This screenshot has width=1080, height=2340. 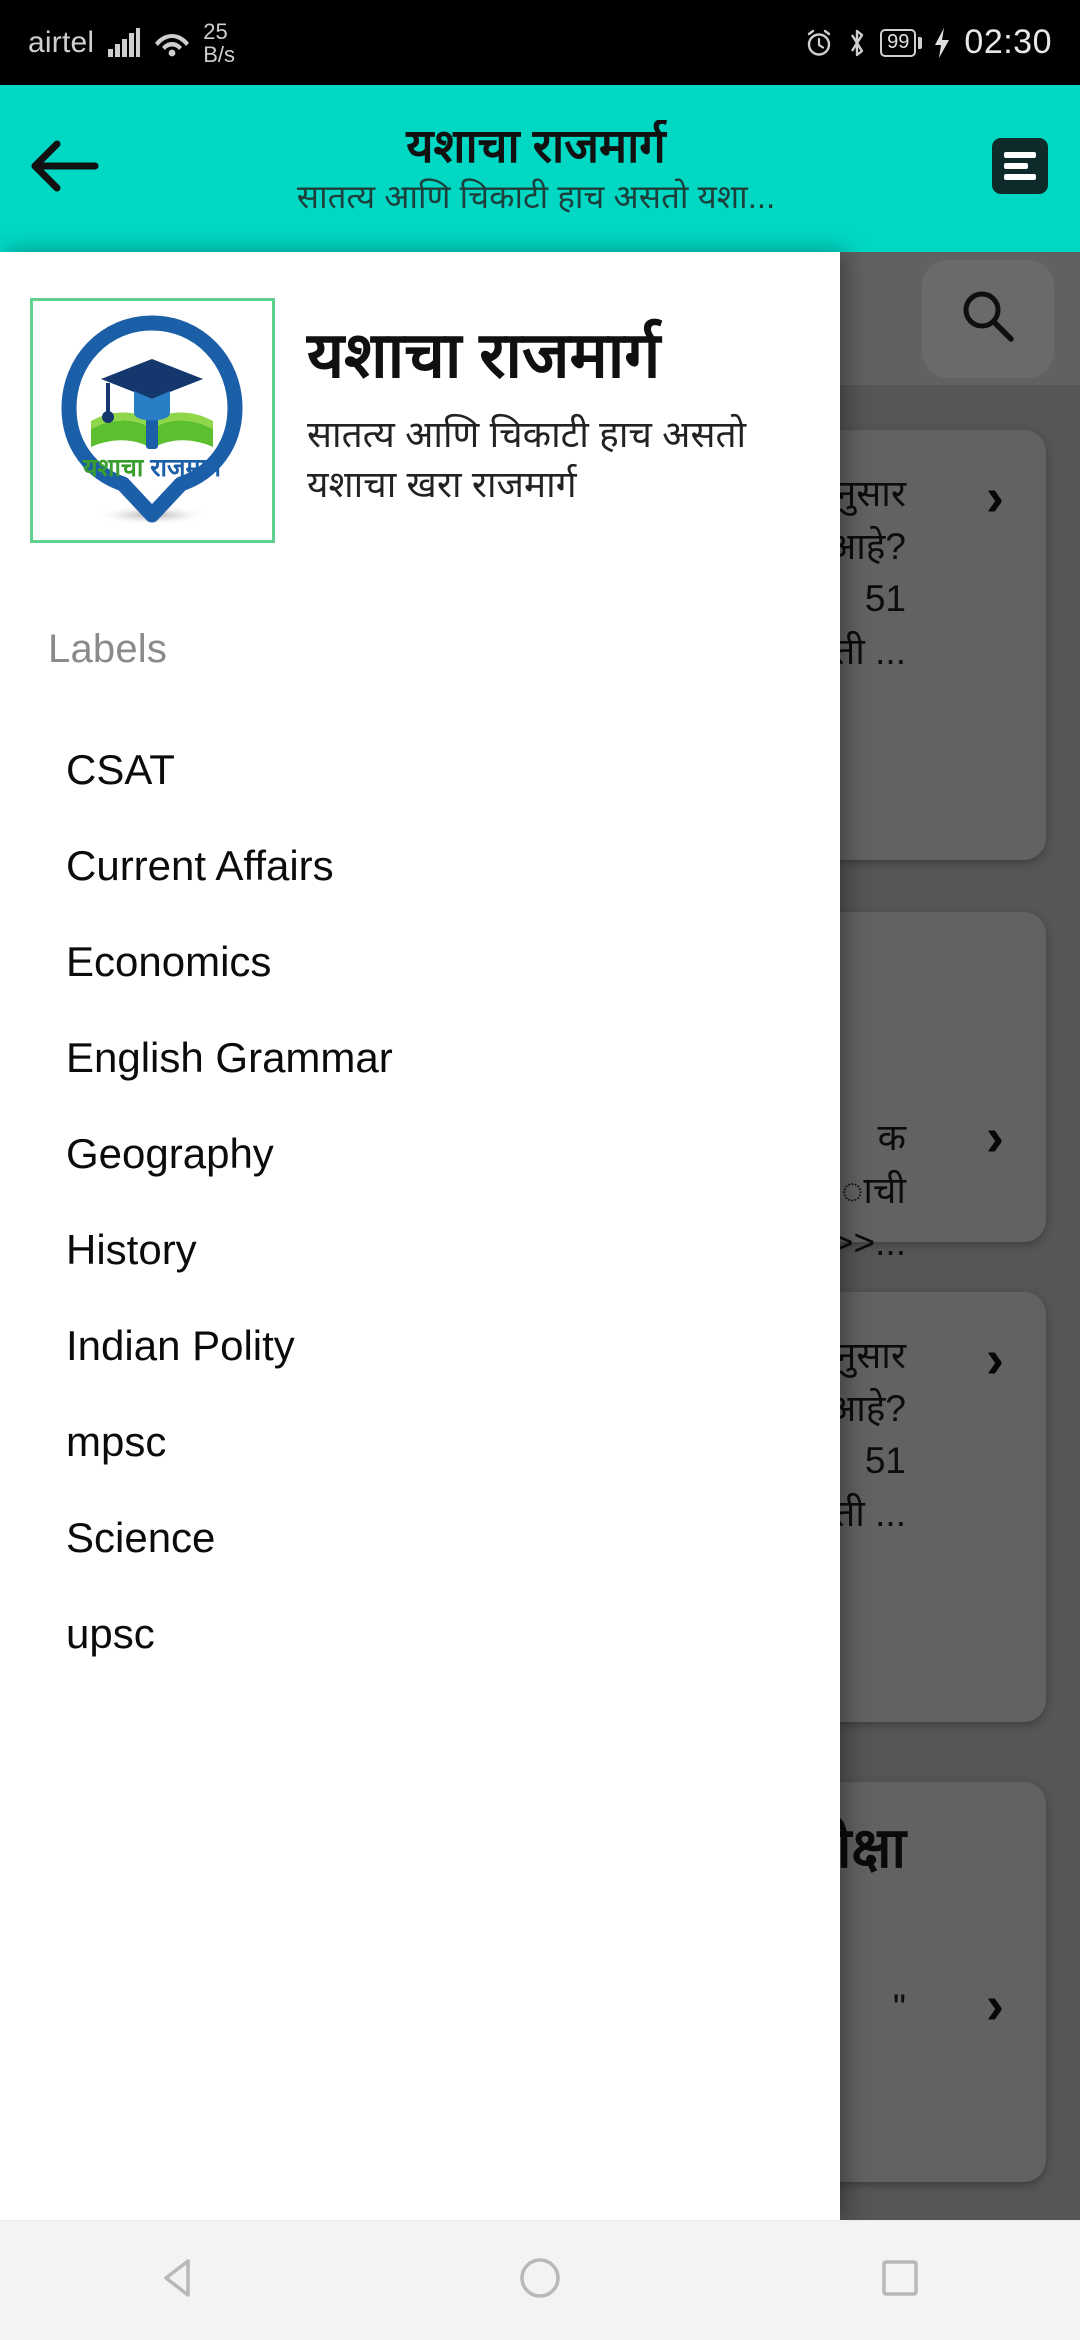 What do you see at coordinates (928, 42) in the screenshot?
I see `status-bar-right: 99 02:30` at bounding box center [928, 42].